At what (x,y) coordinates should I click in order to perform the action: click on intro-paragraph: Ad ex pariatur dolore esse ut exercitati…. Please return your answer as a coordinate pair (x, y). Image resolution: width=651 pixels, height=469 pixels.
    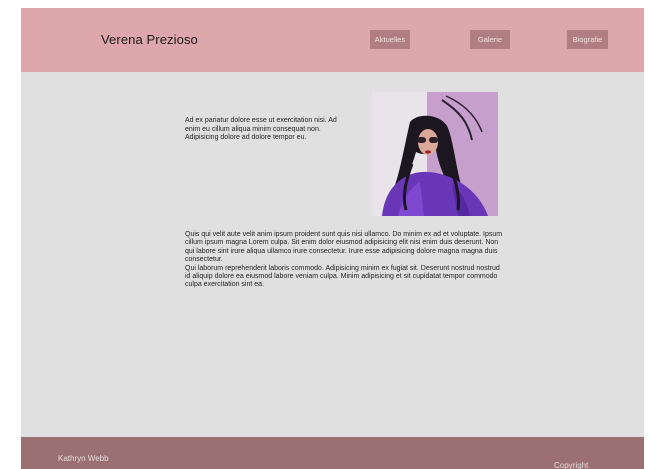
    Looking at the image, I should click on (261, 129).